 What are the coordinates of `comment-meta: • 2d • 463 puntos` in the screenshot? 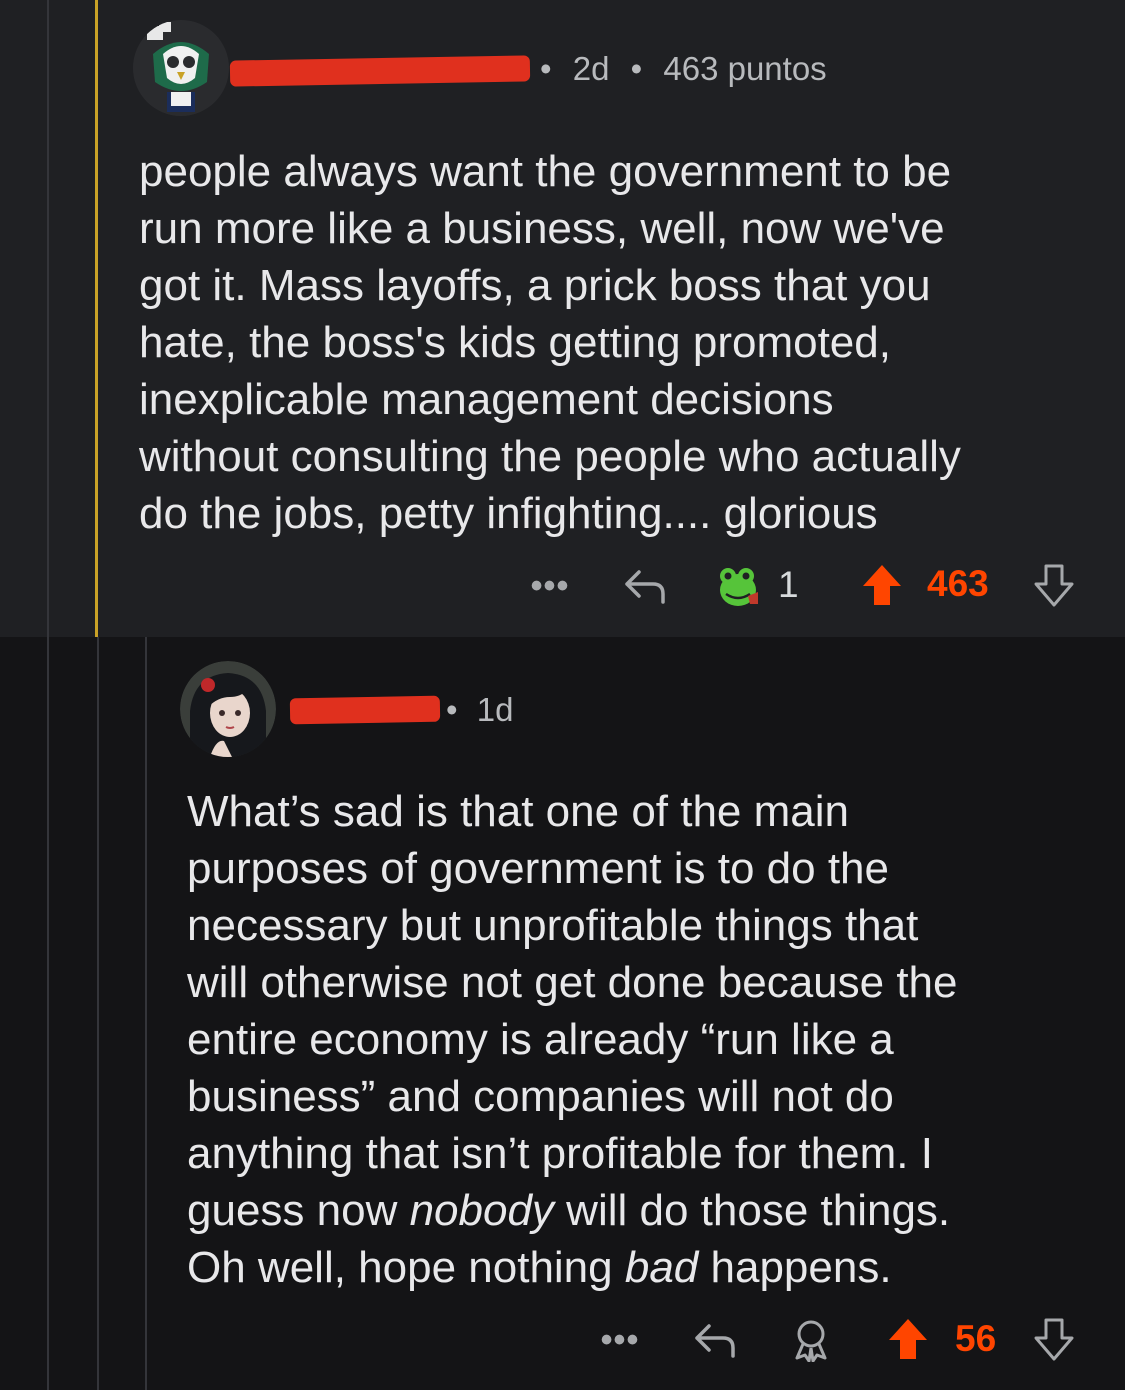 It's located at (683, 69).